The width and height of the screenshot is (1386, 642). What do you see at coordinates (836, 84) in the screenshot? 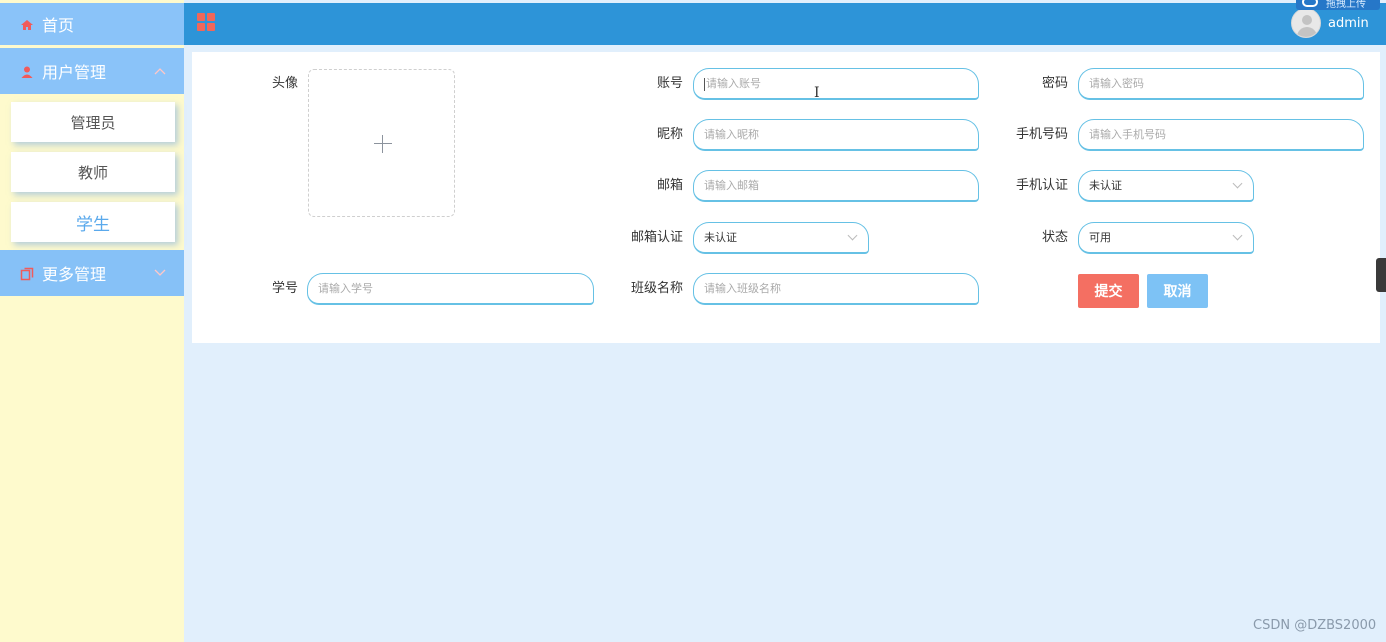
I see `account-input: 请输入账号` at bounding box center [836, 84].